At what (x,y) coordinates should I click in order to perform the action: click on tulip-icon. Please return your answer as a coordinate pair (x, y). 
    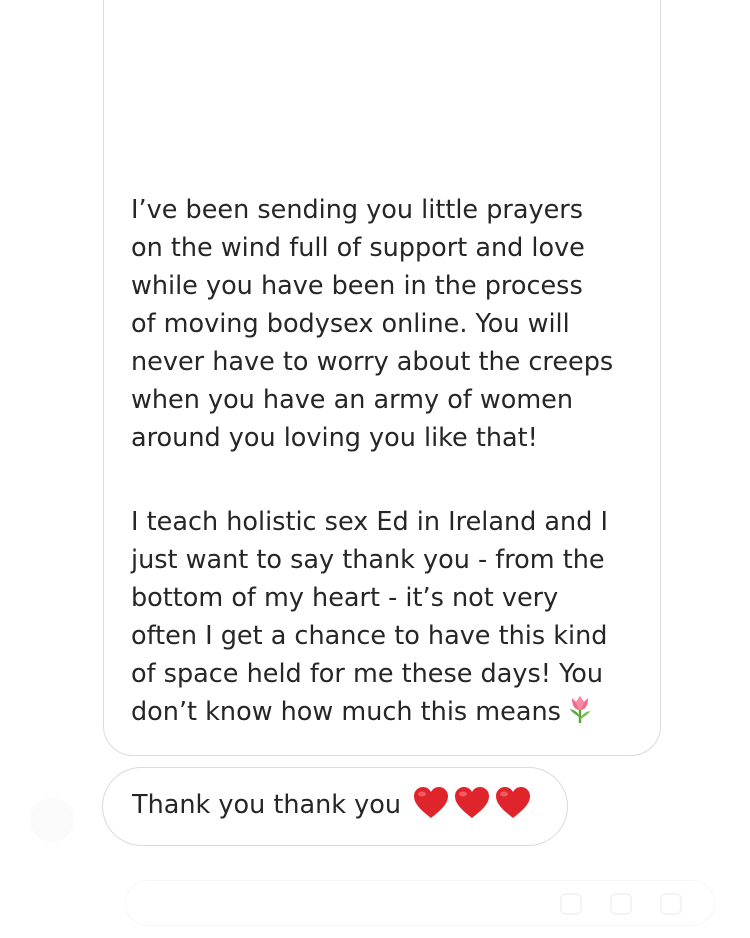
    Looking at the image, I should click on (580, 714).